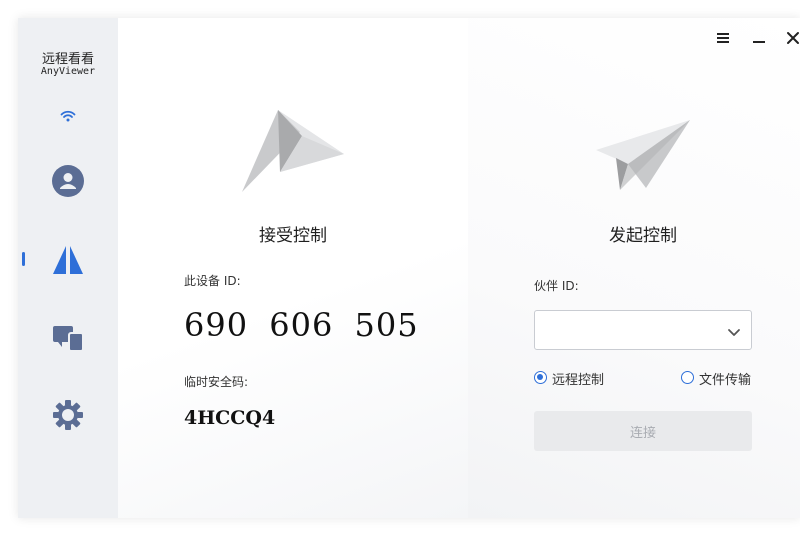 The image size is (800, 533). What do you see at coordinates (212, 281) in the screenshot?
I see `device-id-label: 此设备 ID:` at bounding box center [212, 281].